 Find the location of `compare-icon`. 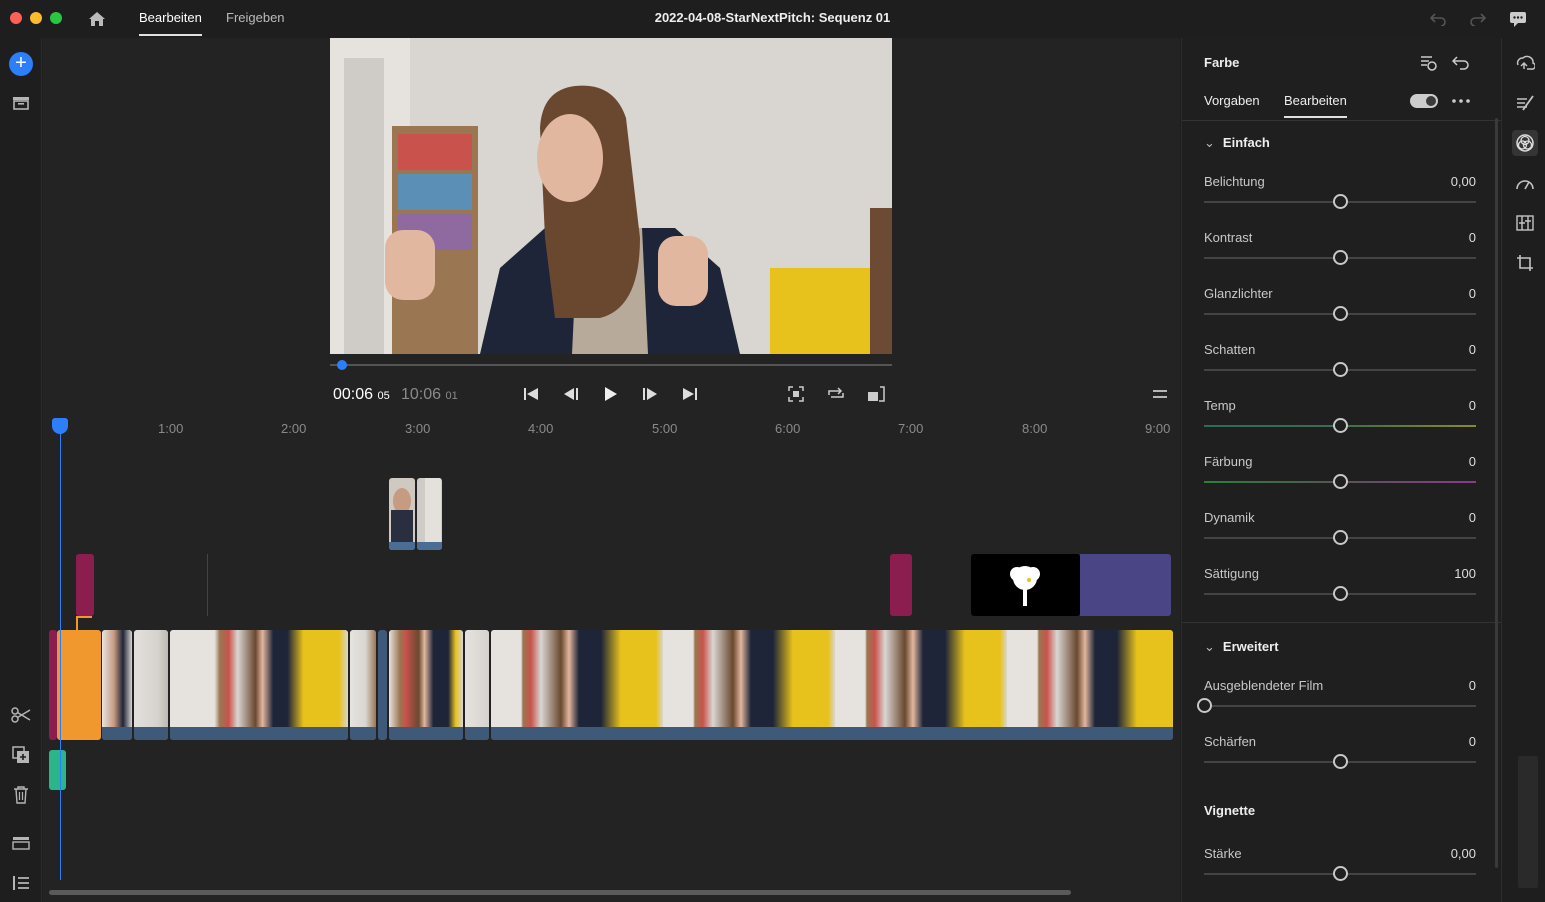

compare-icon is located at coordinates (1429, 63).